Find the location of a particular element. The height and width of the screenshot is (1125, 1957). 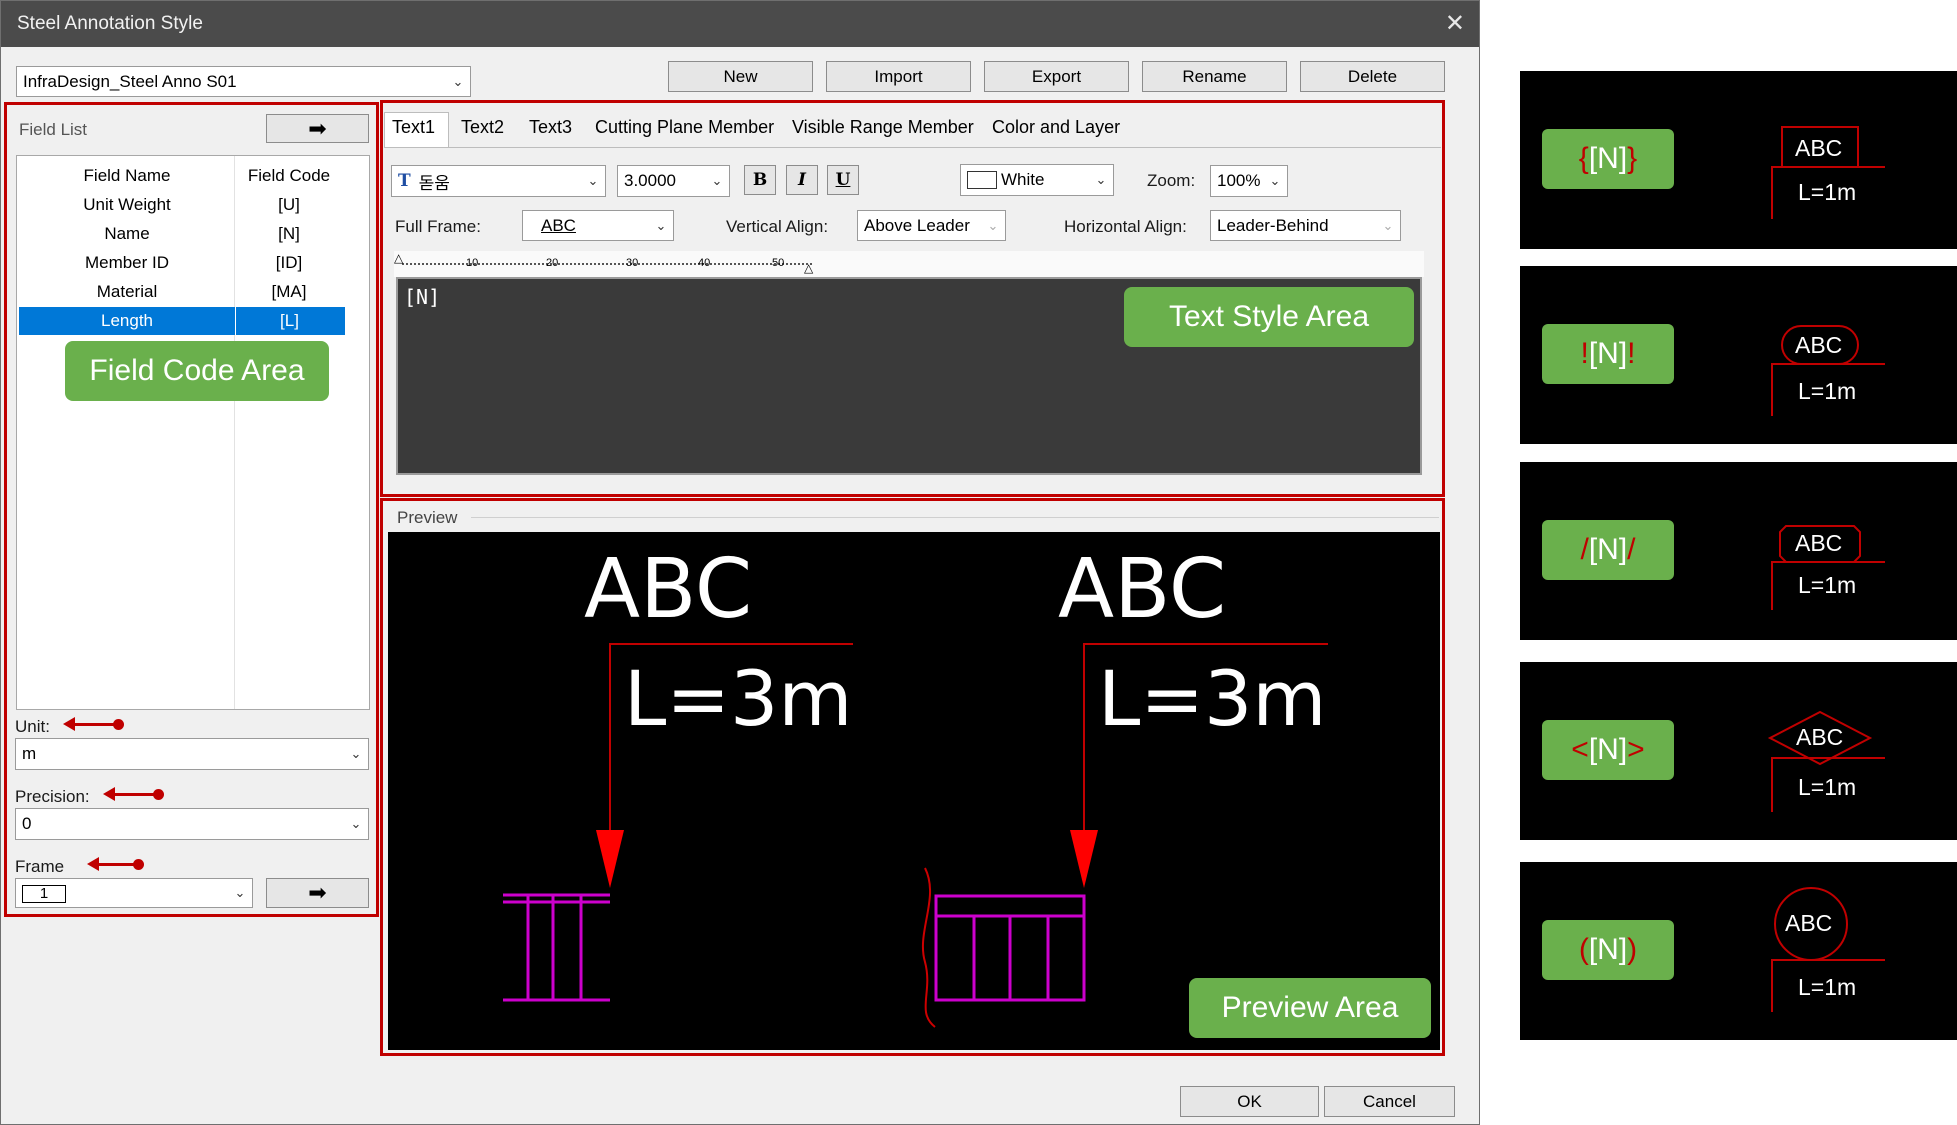

truetype-font-icon: T is located at coordinates (404, 181).